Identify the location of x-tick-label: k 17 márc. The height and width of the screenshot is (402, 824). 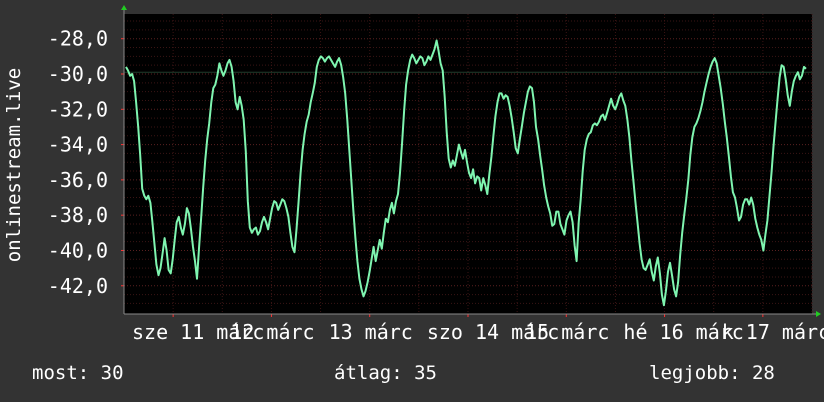
(773, 332).